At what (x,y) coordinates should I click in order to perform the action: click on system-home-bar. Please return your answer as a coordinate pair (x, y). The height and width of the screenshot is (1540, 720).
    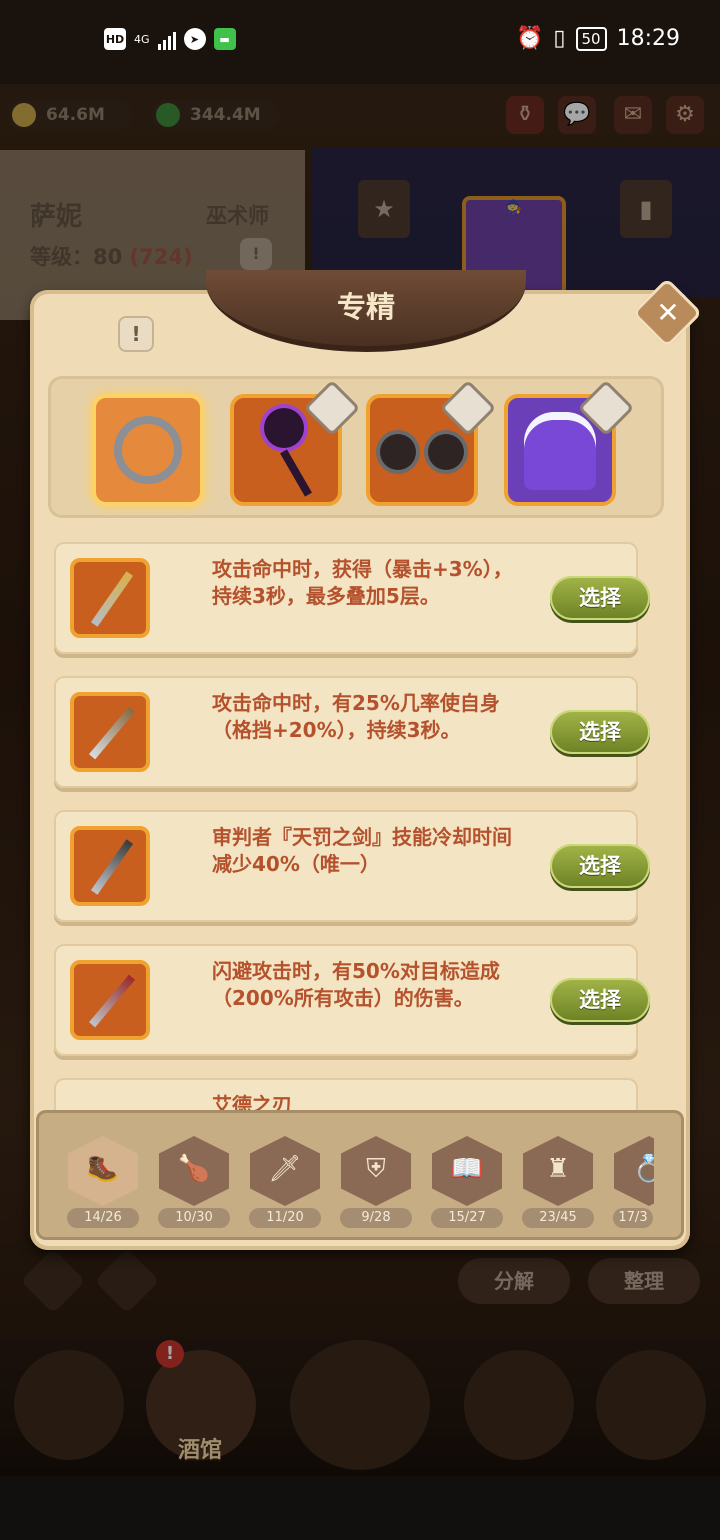
    Looking at the image, I should click on (360, 1508).